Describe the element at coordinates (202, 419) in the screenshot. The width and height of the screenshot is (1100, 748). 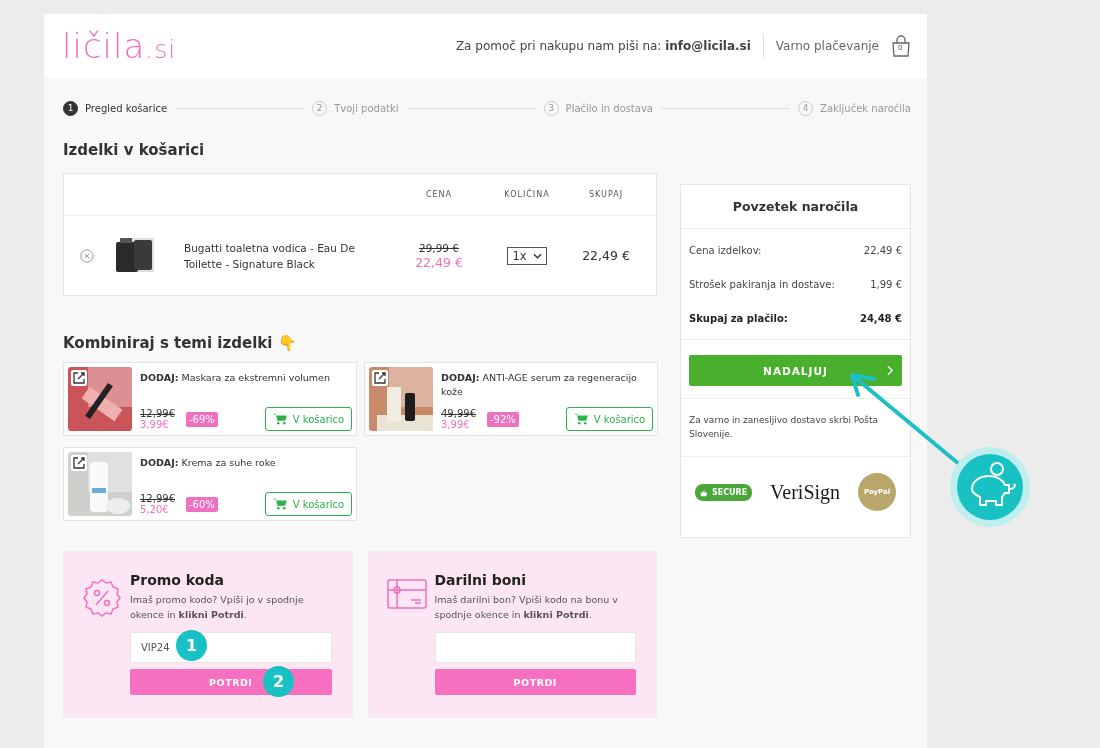
I see `discount-badge: -69%` at that location.